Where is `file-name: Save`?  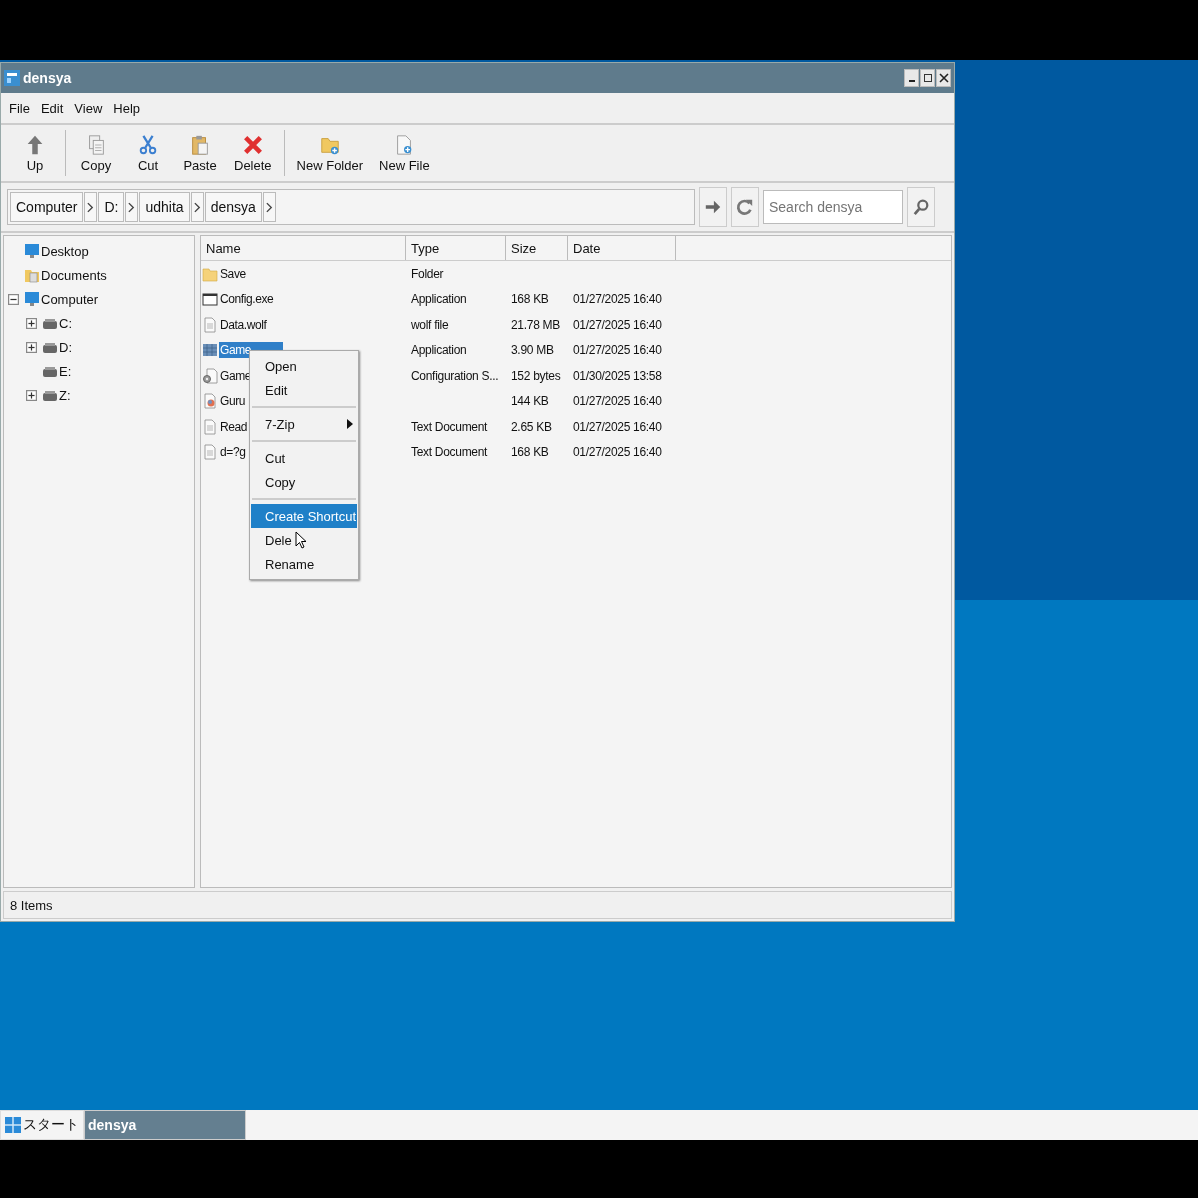
file-name: Save is located at coordinates (233, 273).